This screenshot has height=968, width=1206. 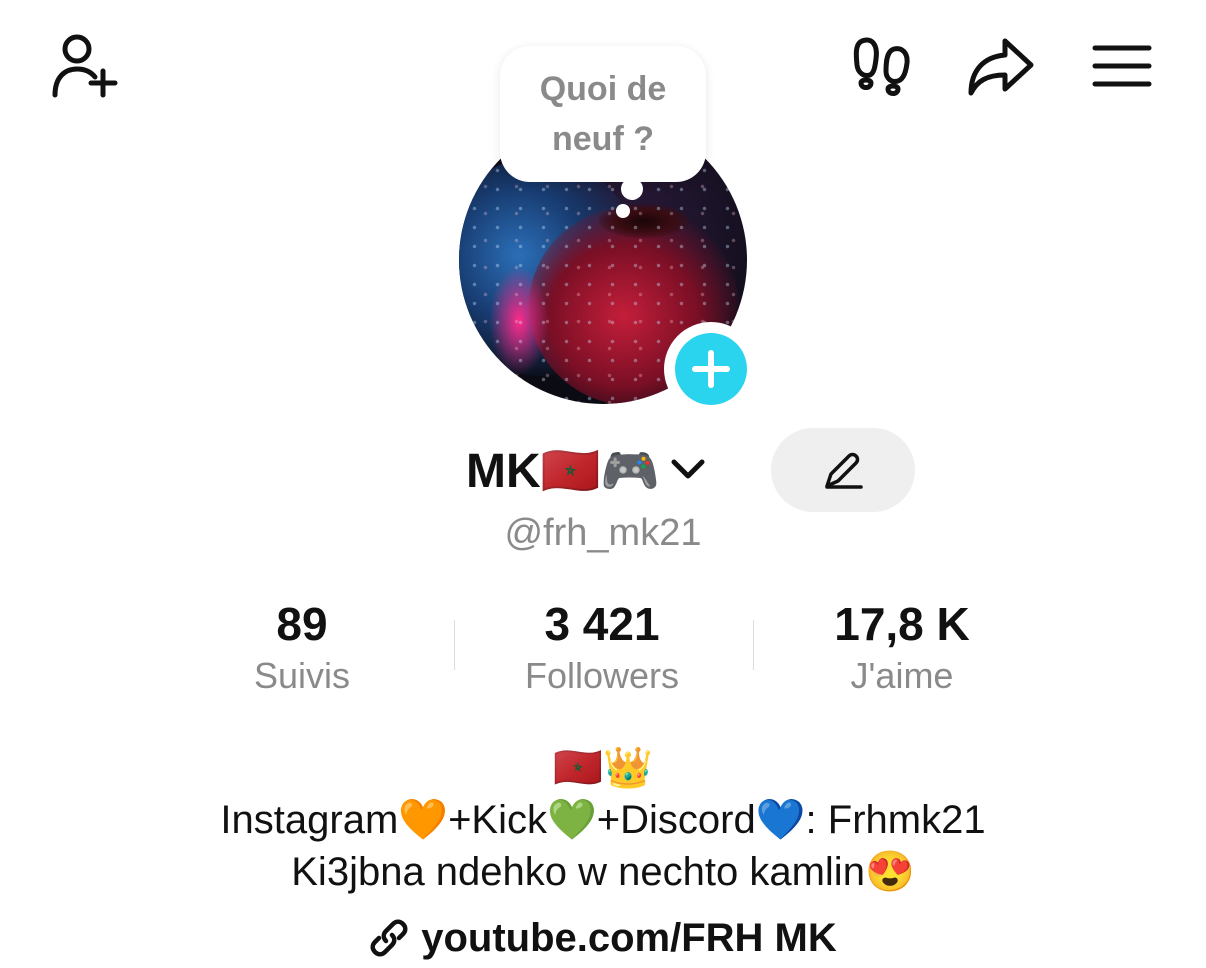 What do you see at coordinates (902, 624) in the screenshot?
I see `stat-likes-value: 17,8 K` at bounding box center [902, 624].